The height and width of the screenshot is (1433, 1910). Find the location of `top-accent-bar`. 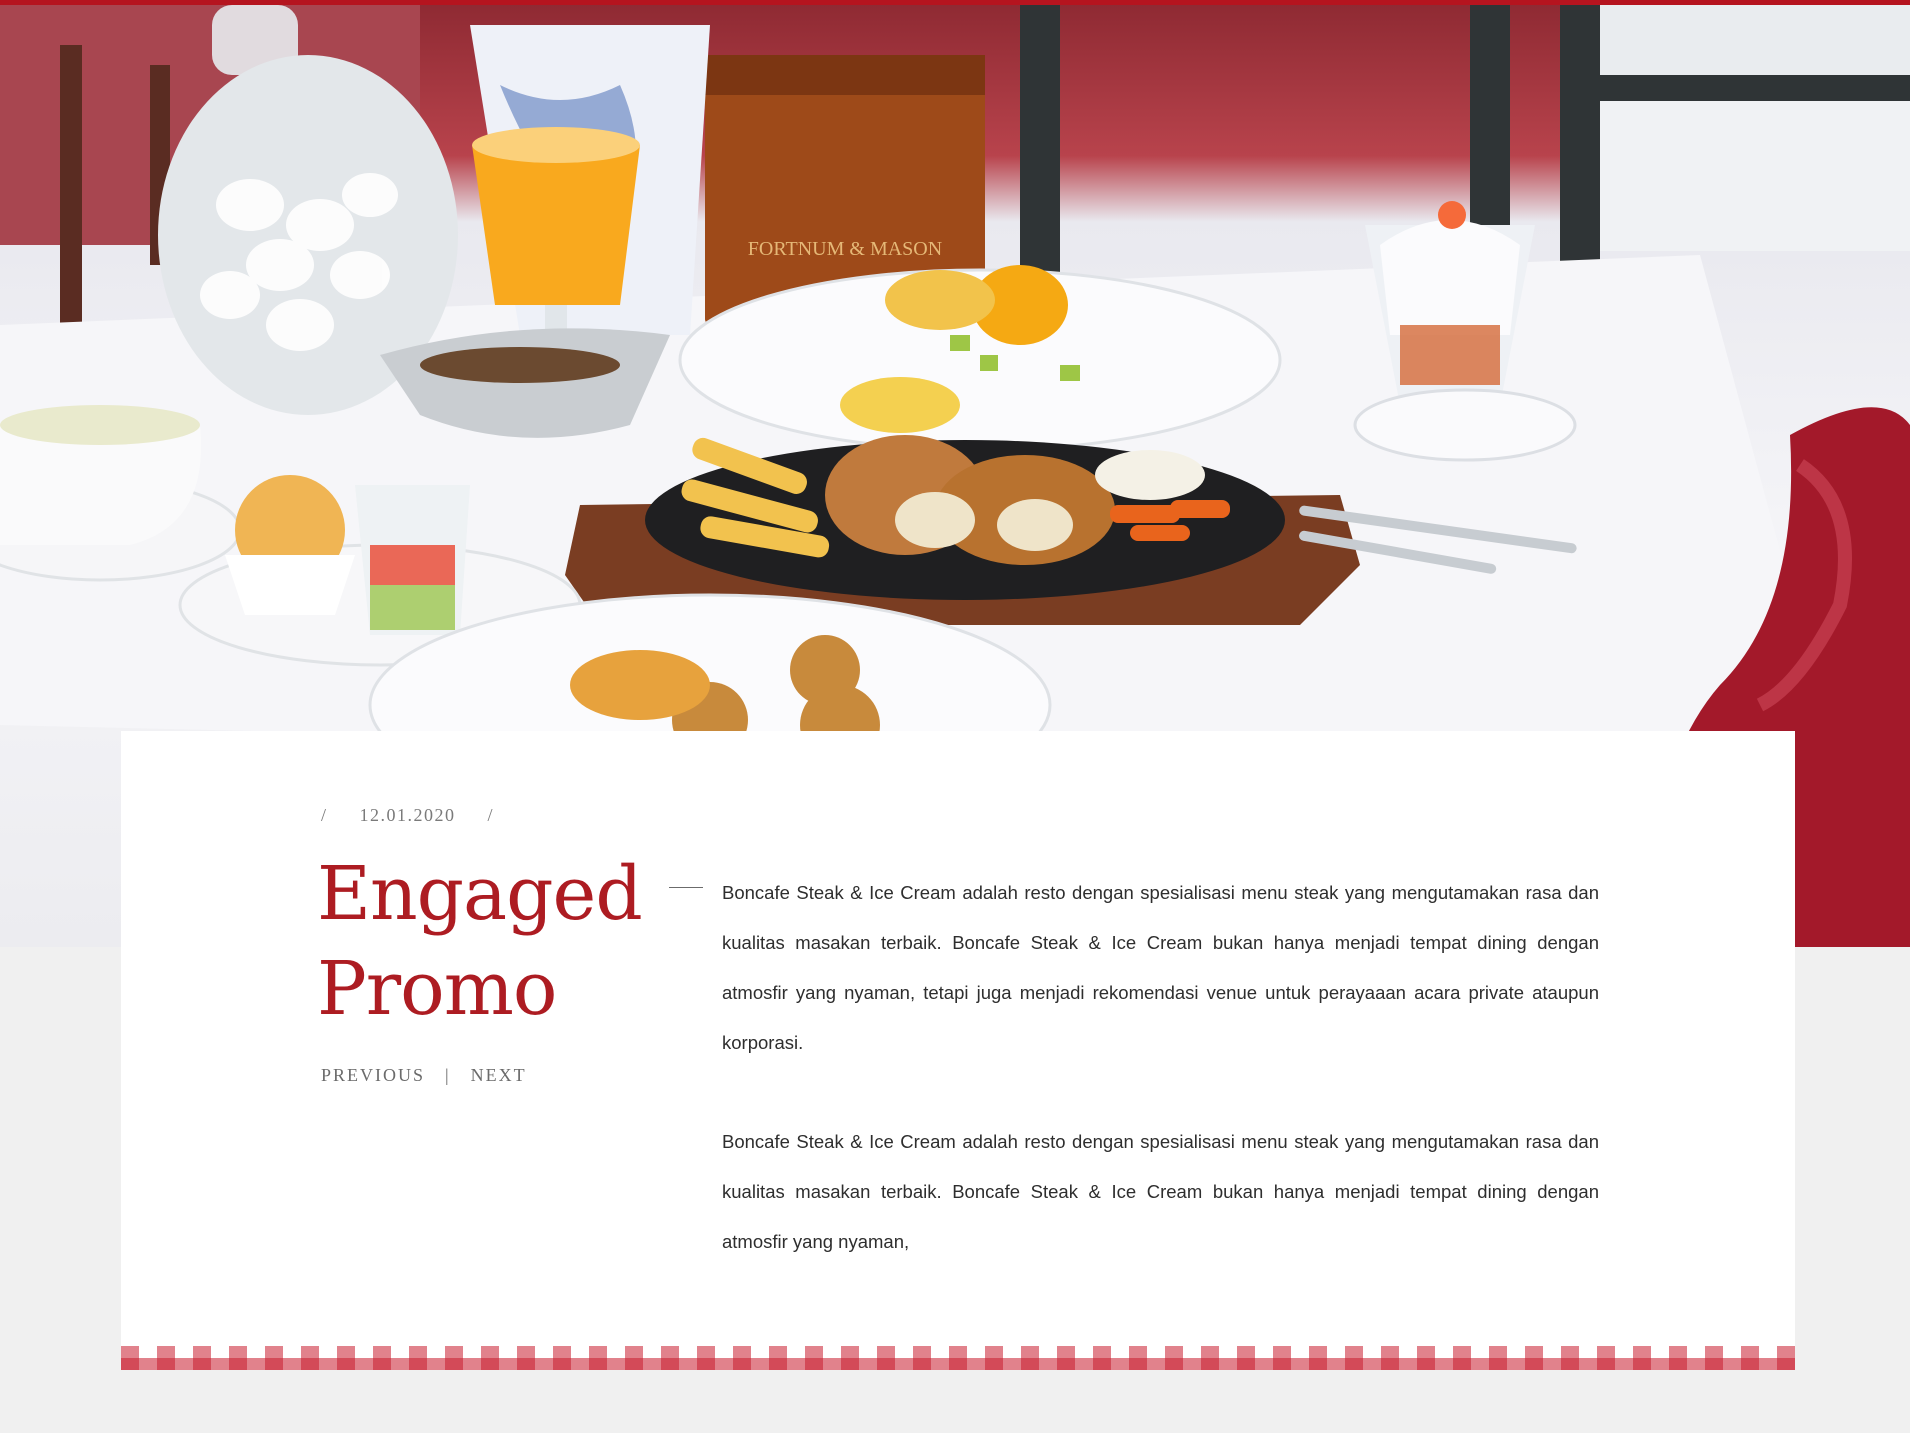

top-accent-bar is located at coordinates (955, 2).